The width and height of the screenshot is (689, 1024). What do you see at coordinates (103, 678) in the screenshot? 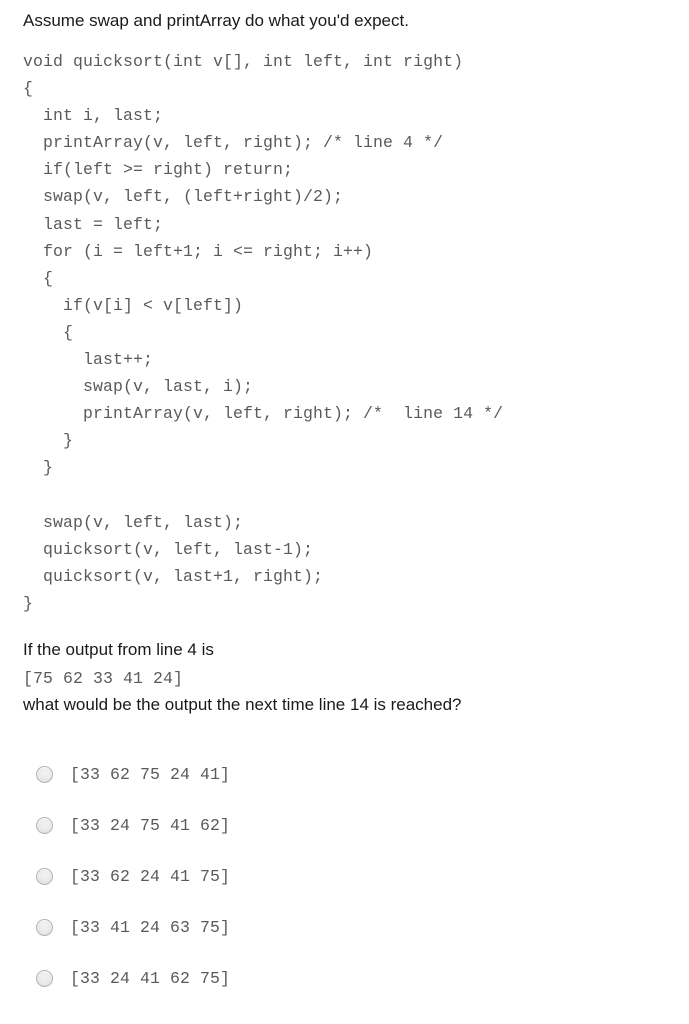
I see `given-output-array: [75 62 33 41 24]` at bounding box center [103, 678].